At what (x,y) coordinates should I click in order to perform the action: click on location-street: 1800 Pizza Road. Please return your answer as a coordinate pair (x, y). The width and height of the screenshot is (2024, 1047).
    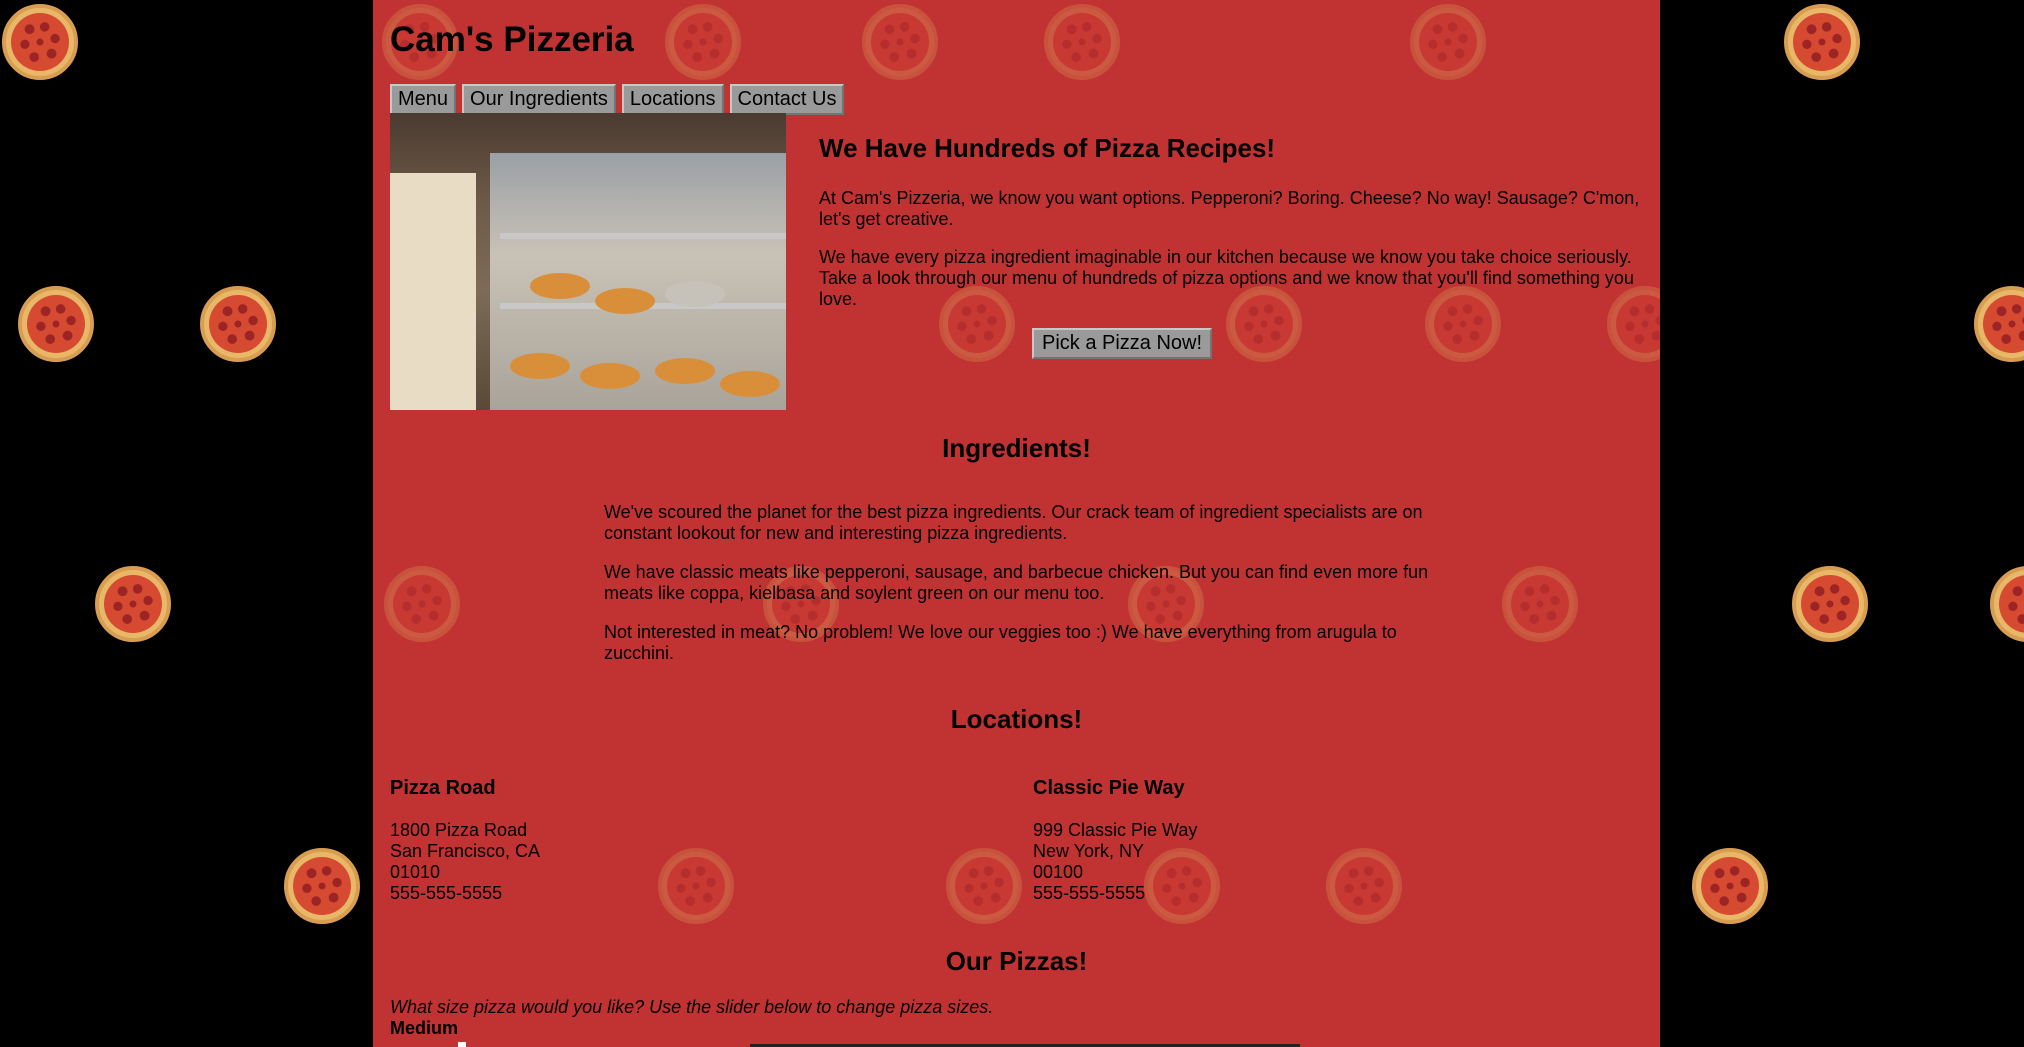
    Looking at the image, I should click on (459, 830).